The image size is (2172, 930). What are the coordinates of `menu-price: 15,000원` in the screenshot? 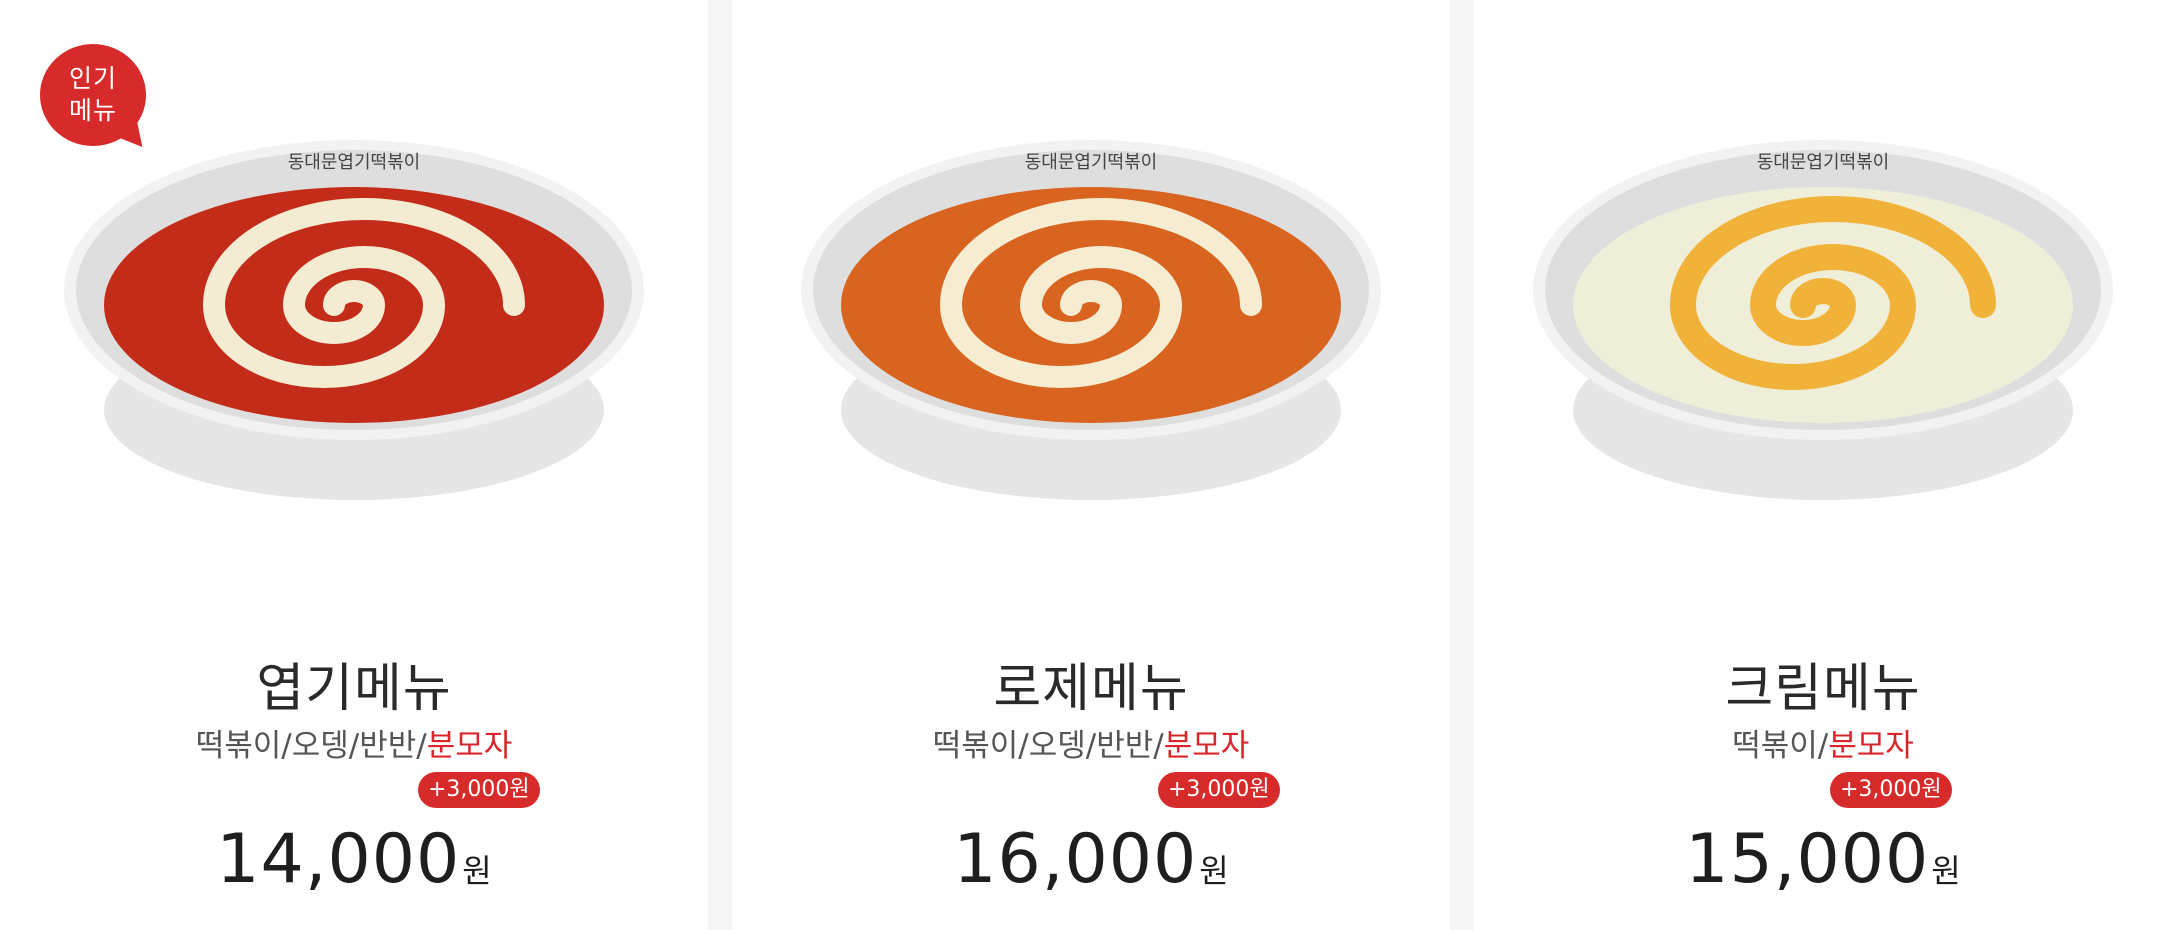 It's located at (1823, 859).